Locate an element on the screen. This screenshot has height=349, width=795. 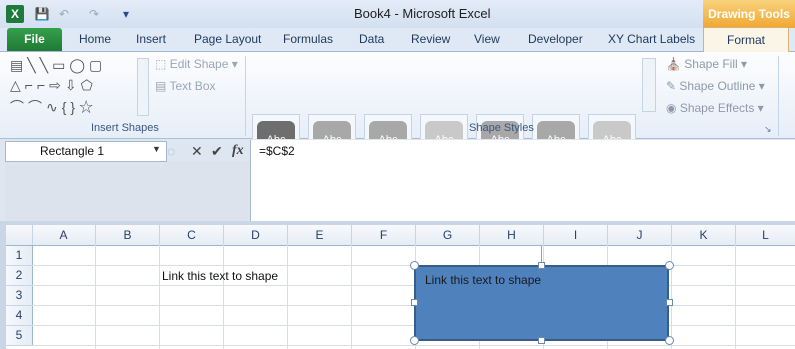
edit-shape-icon: ⬚ is located at coordinates (161, 64).